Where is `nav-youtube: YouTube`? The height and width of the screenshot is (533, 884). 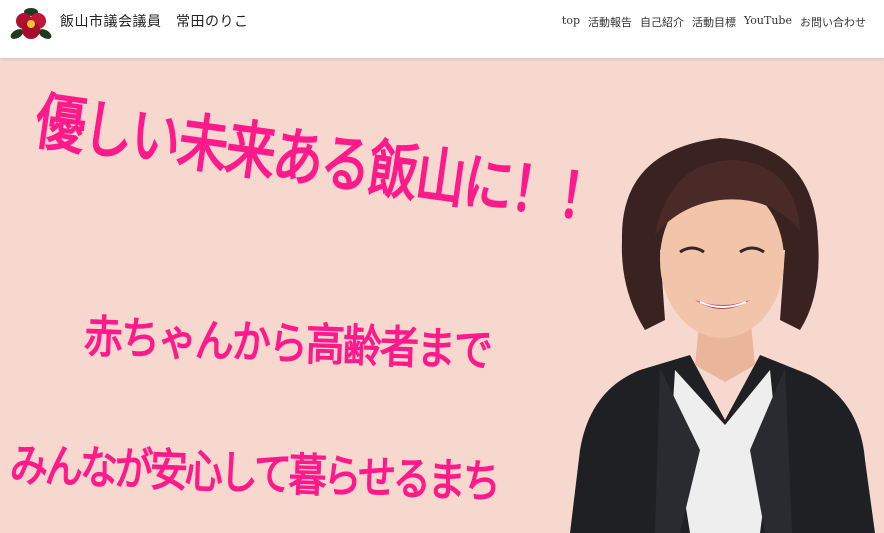 nav-youtube: YouTube is located at coordinates (768, 22).